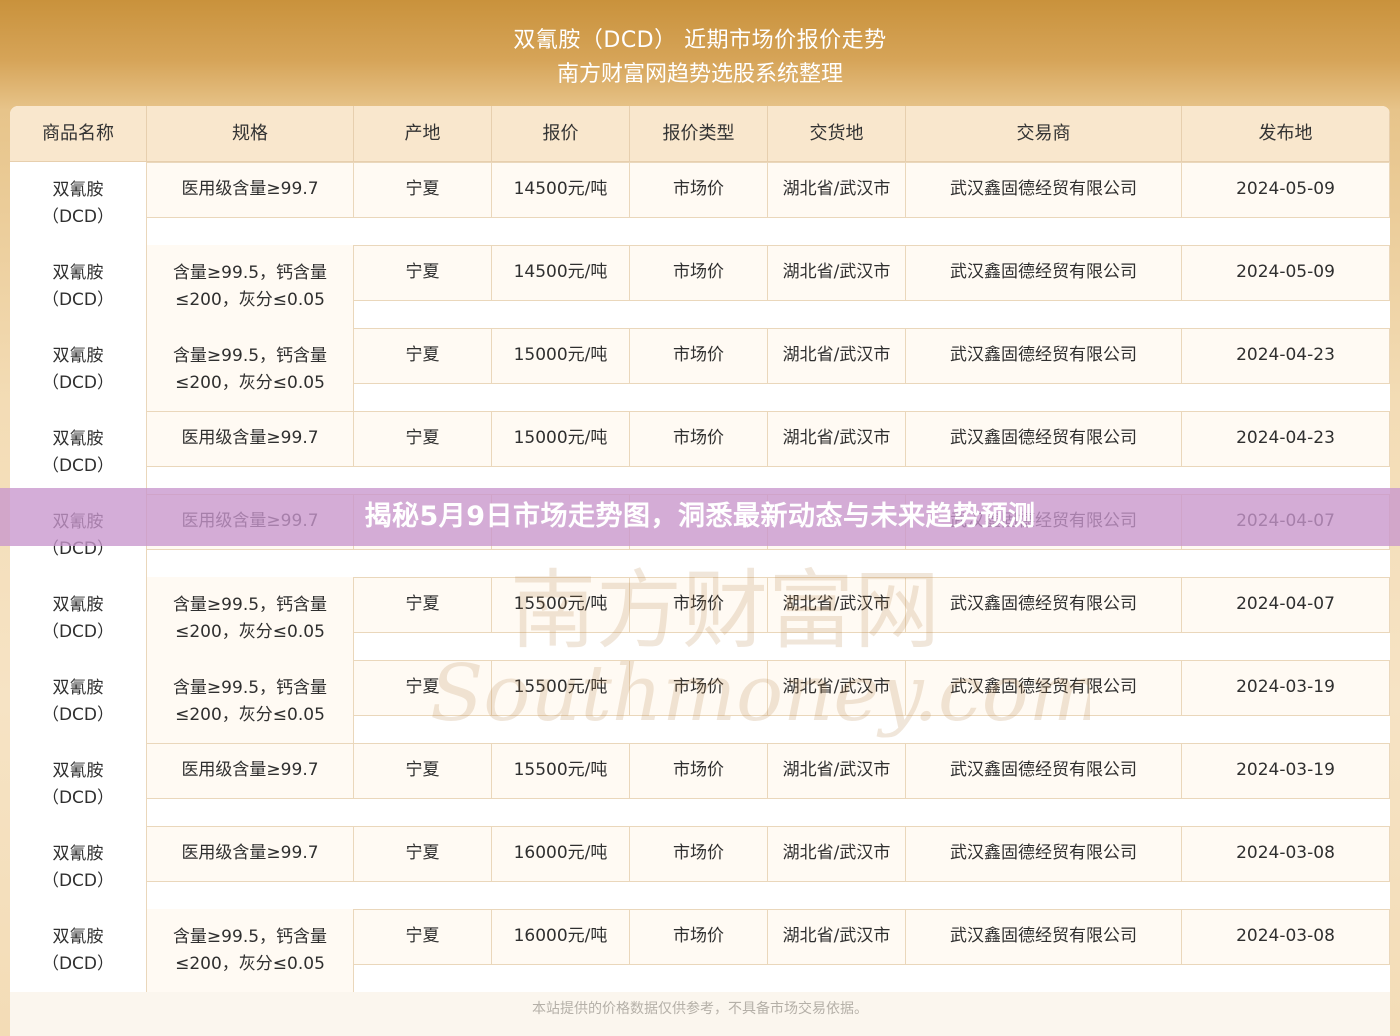 This screenshot has height=1036, width=1400. Describe the element at coordinates (1286, 604) in the screenshot. I see `cell-publish-date: 2024-04-07` at that location.